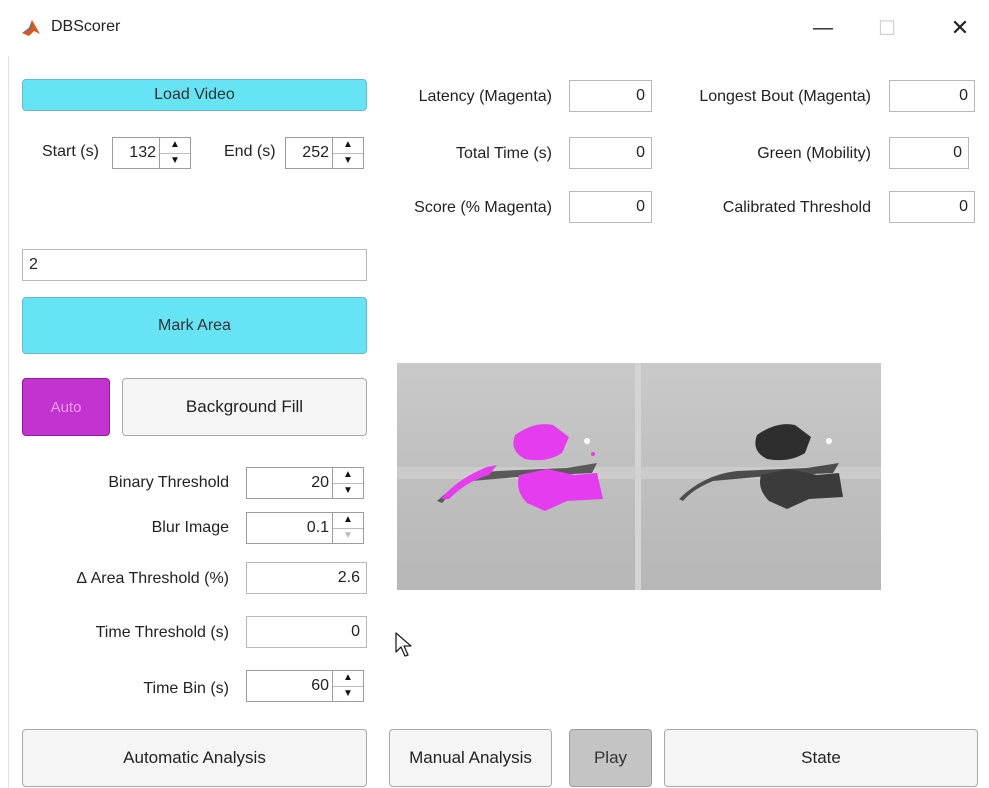 Image resolution: width=989 pixels, height=788 pixels. Describe the element at coordinates (306, 578) in the screenshot. I see `area-threshold-field: 2.6` at that location.